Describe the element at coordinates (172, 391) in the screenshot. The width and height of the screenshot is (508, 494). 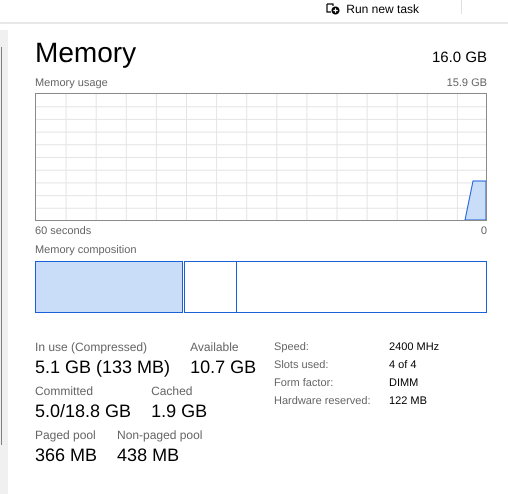
I see `stat-label: Cached` at that location.